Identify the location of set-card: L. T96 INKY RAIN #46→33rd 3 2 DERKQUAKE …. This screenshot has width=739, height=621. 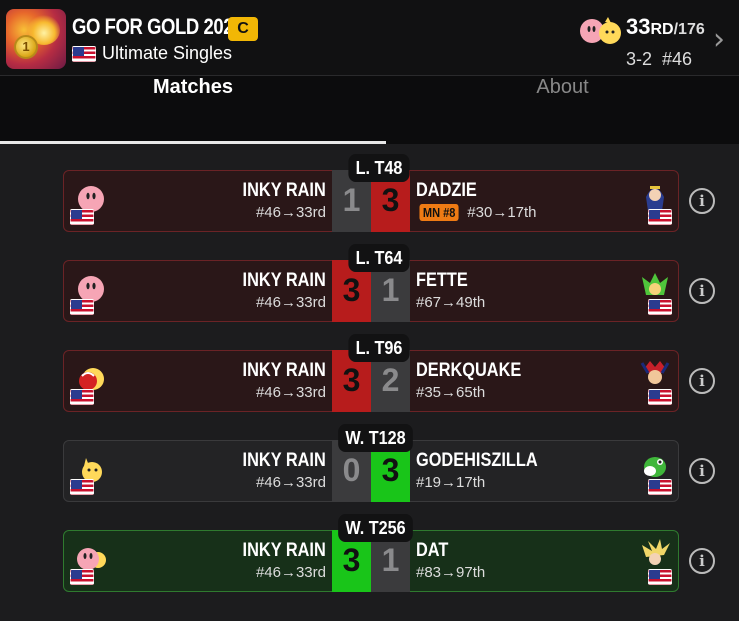
(371, 373).